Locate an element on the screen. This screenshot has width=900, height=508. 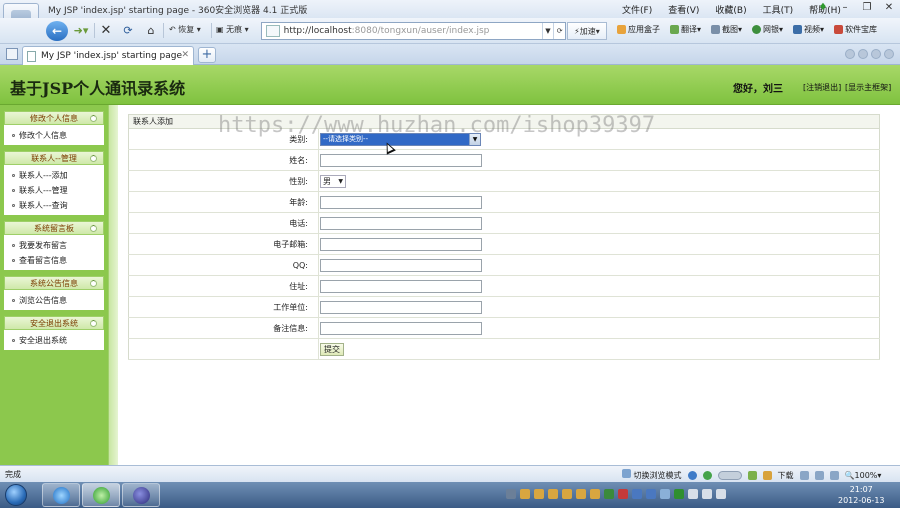
refresh-icon: ⟳ is located at coordinates (128, 30).